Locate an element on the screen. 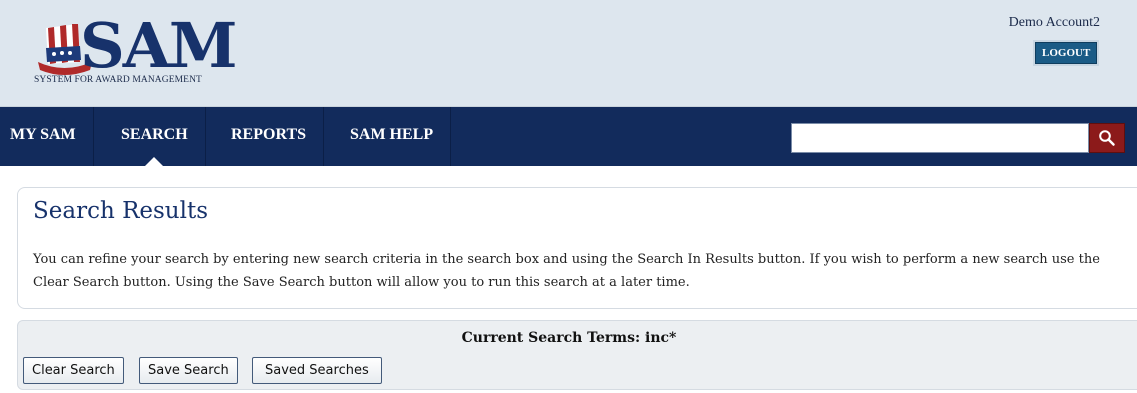  clear-search-button: Clear Search is located at coordinates (73, 370).